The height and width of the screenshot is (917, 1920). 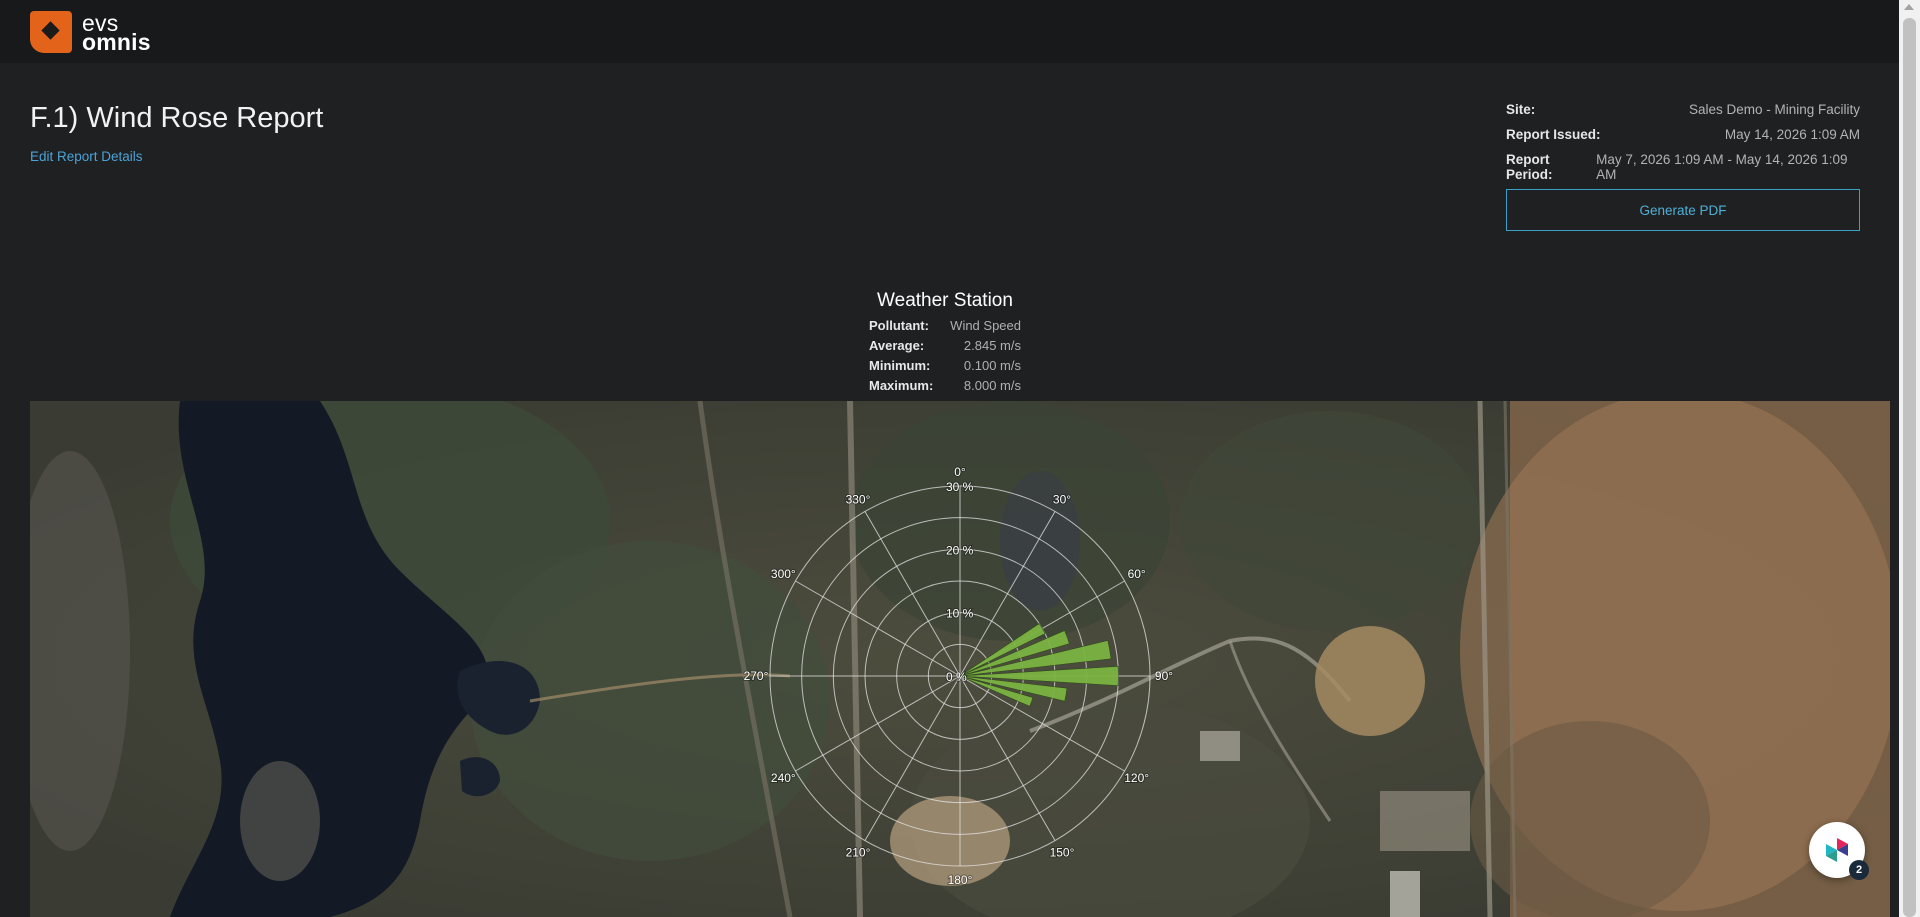 What do you see at coordinates (945, 328) in the screenshot?
I see `stat-row-pollutant: Pollutant: Wind Speed` at bounding box center [945, 328].